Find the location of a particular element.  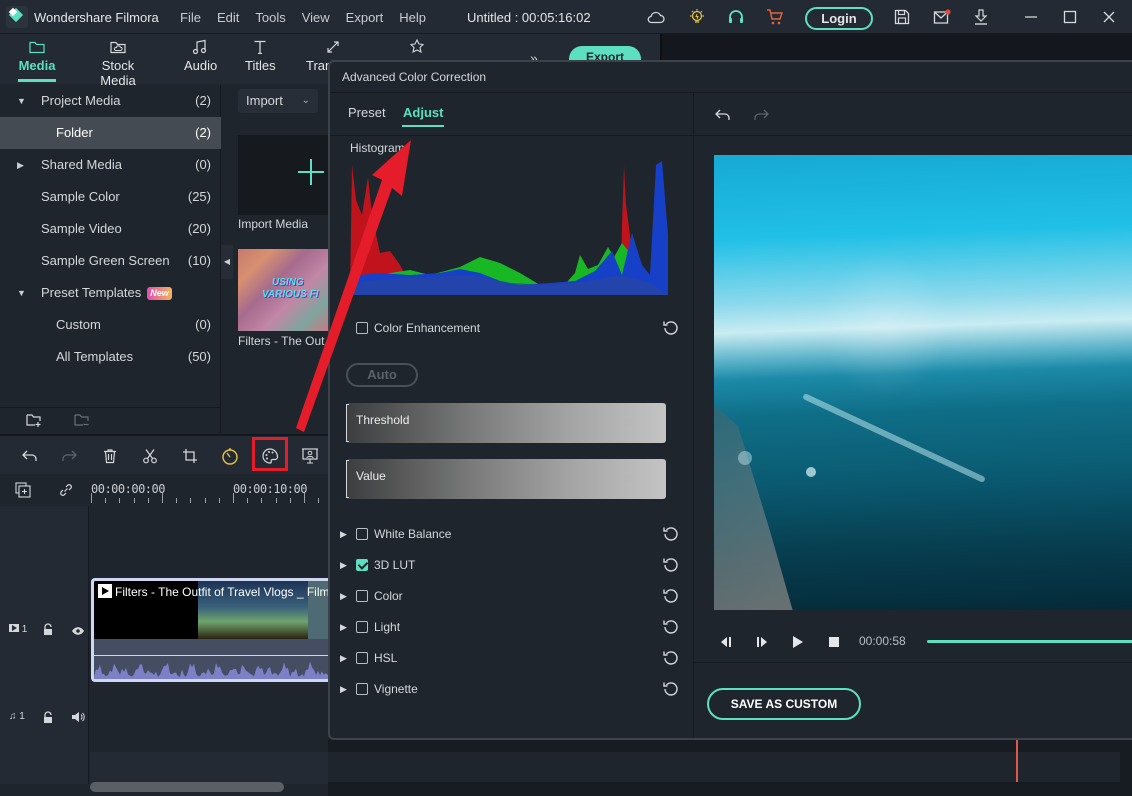

delete-icon is located at coordinates (110, 456).